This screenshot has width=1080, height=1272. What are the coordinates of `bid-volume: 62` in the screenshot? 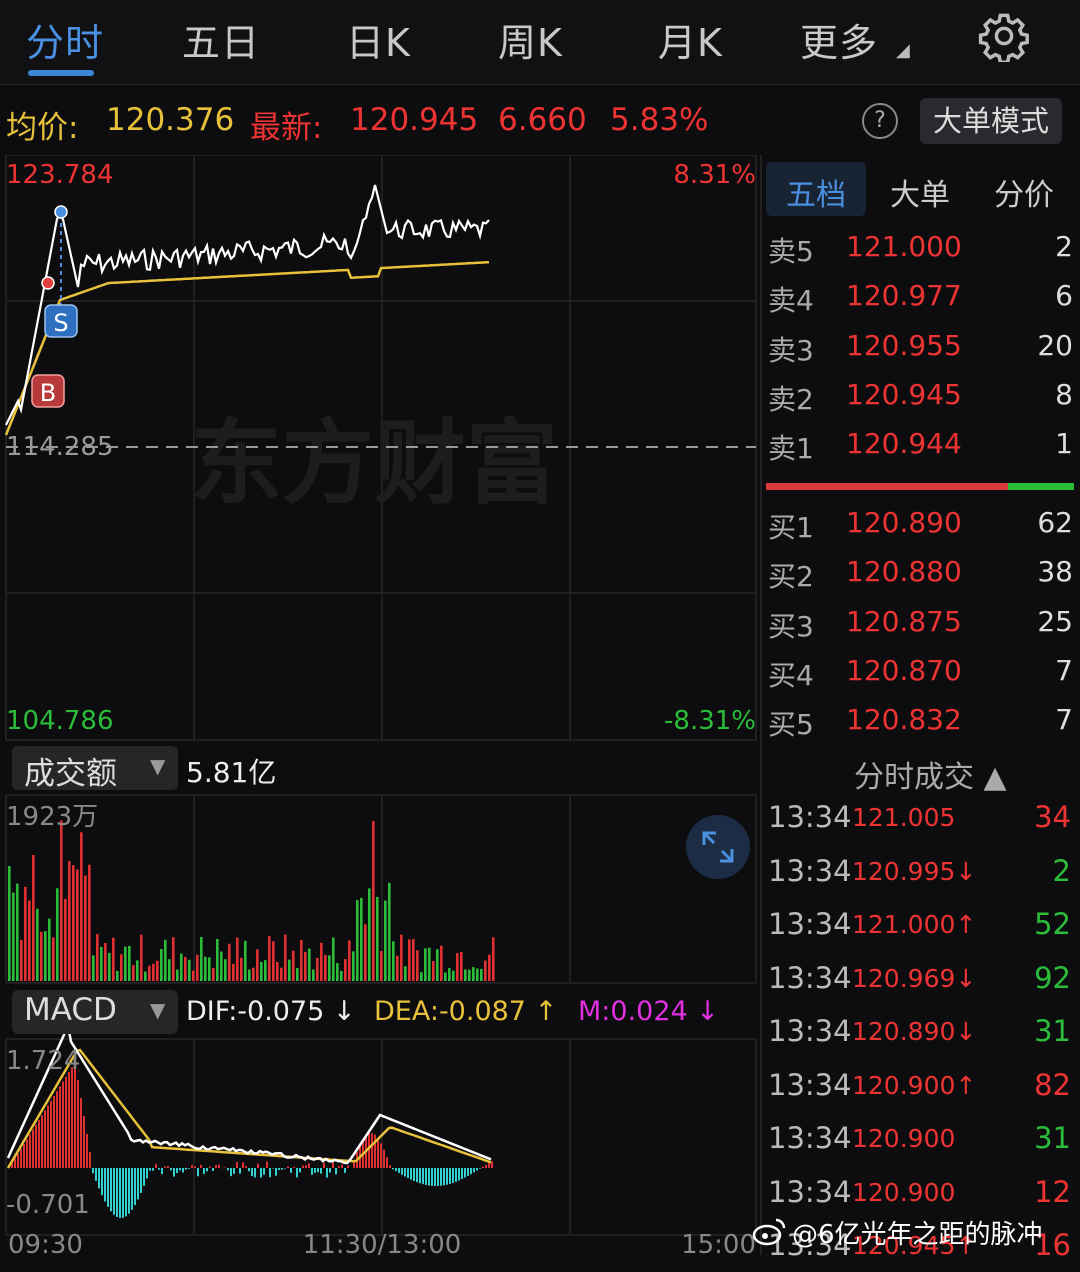 It's located at (1055, 522).